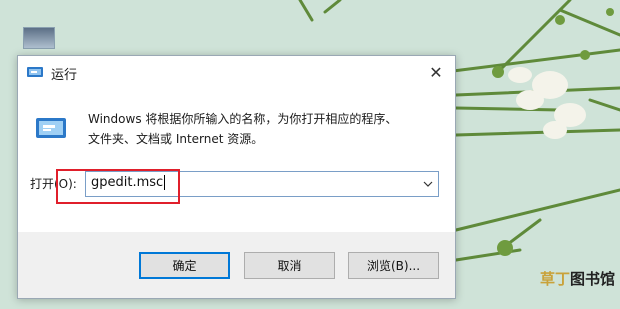 This screenshot has height=309, width=620. I want to click on description-line-1: Windows 将根据你所输入的名称，为你打开相应的程序、, so click(243, 119).